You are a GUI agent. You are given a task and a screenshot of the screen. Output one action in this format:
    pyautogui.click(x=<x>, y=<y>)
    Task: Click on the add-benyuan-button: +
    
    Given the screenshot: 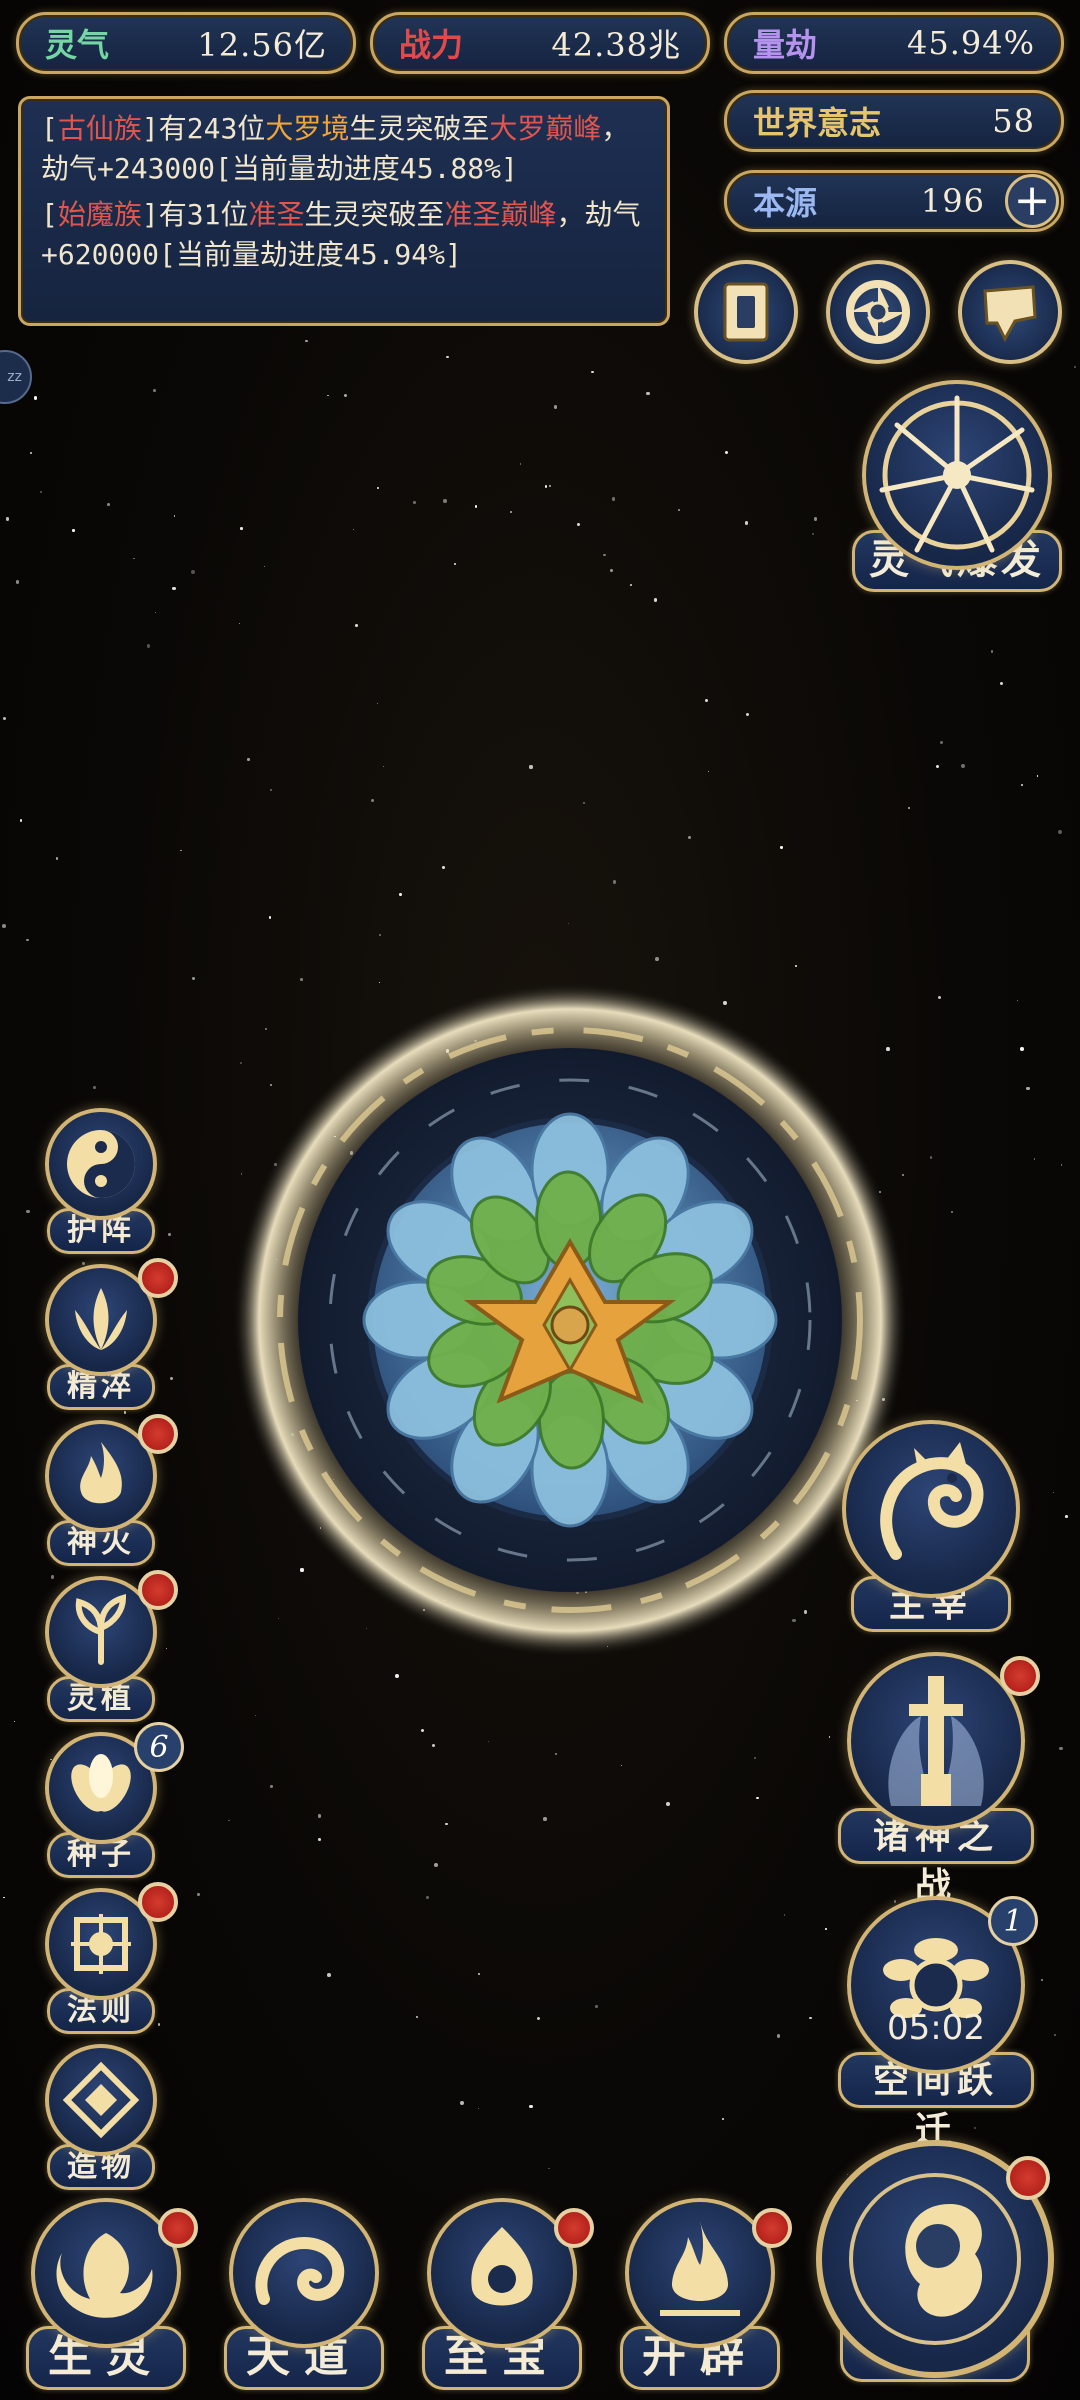 What is the action you would take?
    pyautogui.click(x=1032, y=201)
    